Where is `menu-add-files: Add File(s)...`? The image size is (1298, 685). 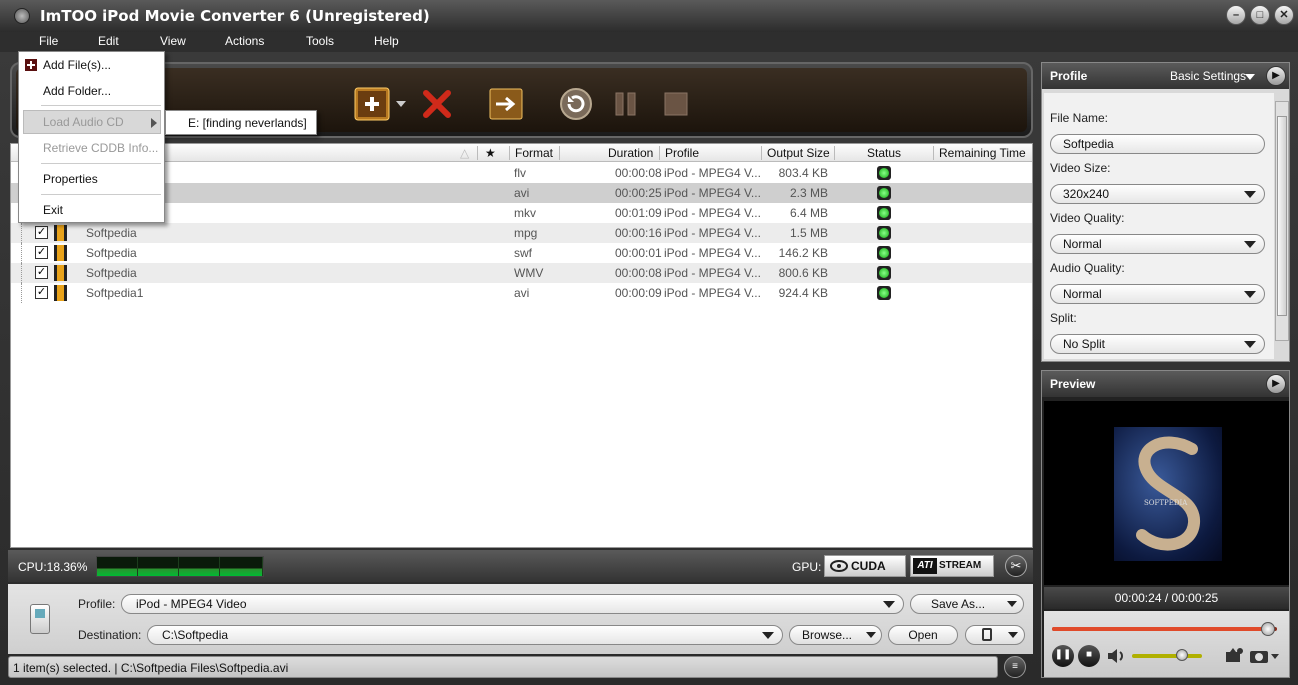
menu-add-files: Add File(s)... is located at coordinates (77, 65).